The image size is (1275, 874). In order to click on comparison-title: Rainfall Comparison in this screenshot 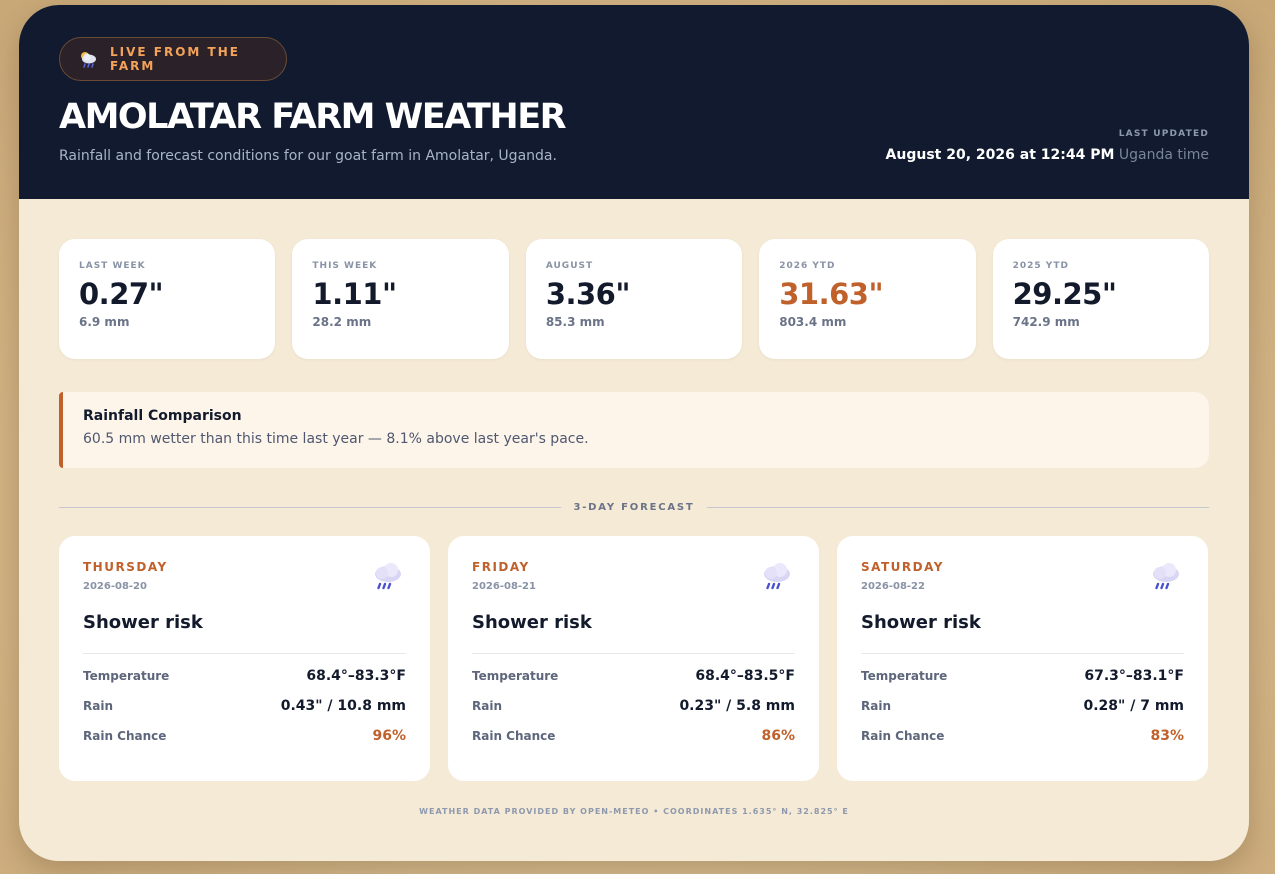, I will do `click(162, 416)`.